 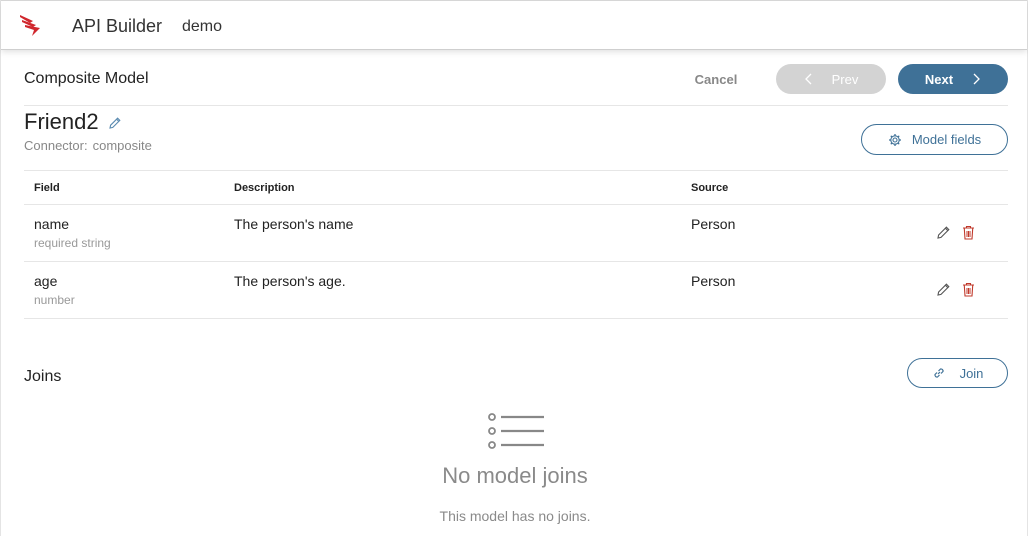 What do you see at coordinates (54, 300) in the screenshot?
I see `field-type: number` at bounding box center [54, 300].